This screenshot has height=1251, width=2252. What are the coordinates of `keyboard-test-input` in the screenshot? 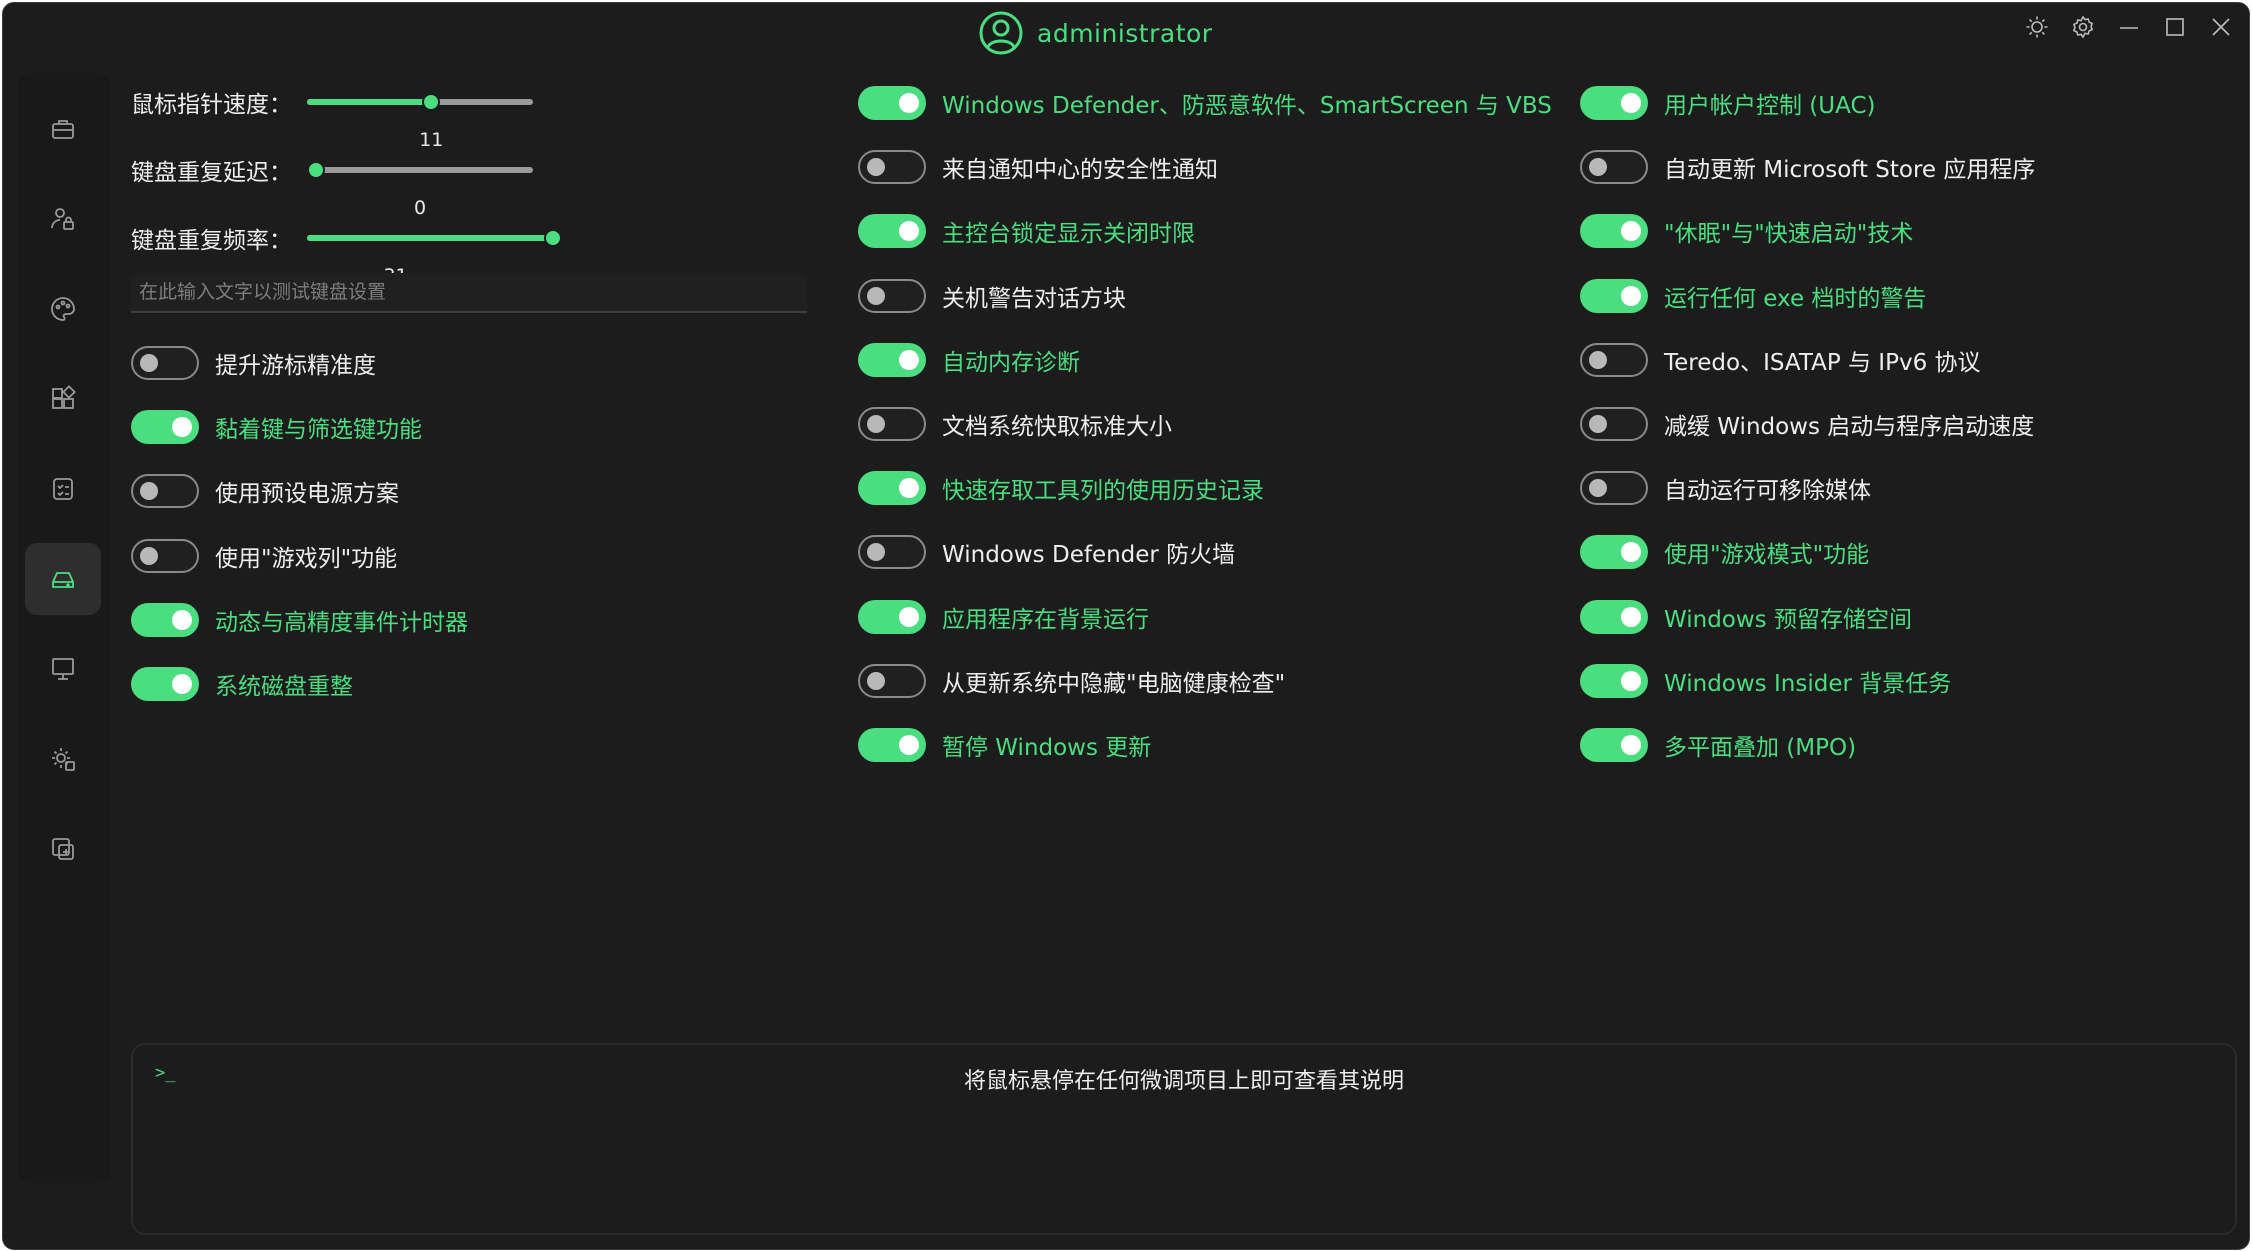 It's located at (469, 293).